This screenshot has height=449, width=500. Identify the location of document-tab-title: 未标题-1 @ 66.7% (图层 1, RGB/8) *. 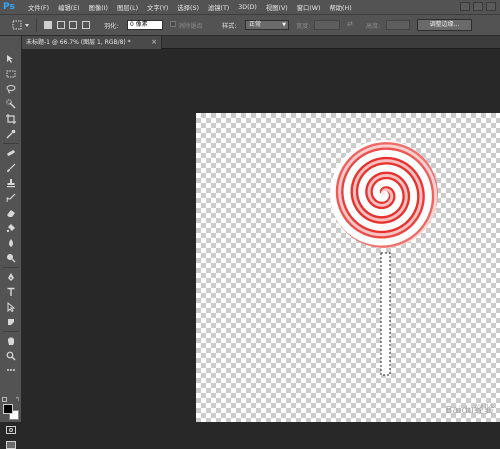
(78, 42).